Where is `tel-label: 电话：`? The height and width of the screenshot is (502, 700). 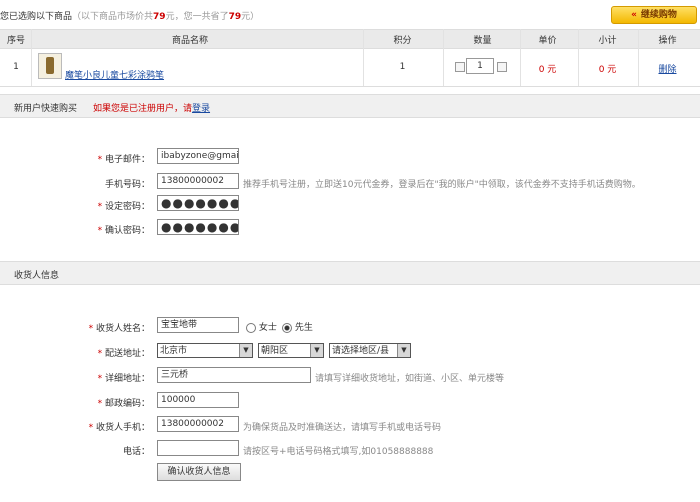
tel-label: 电话： is located at coordinates (136, 452).